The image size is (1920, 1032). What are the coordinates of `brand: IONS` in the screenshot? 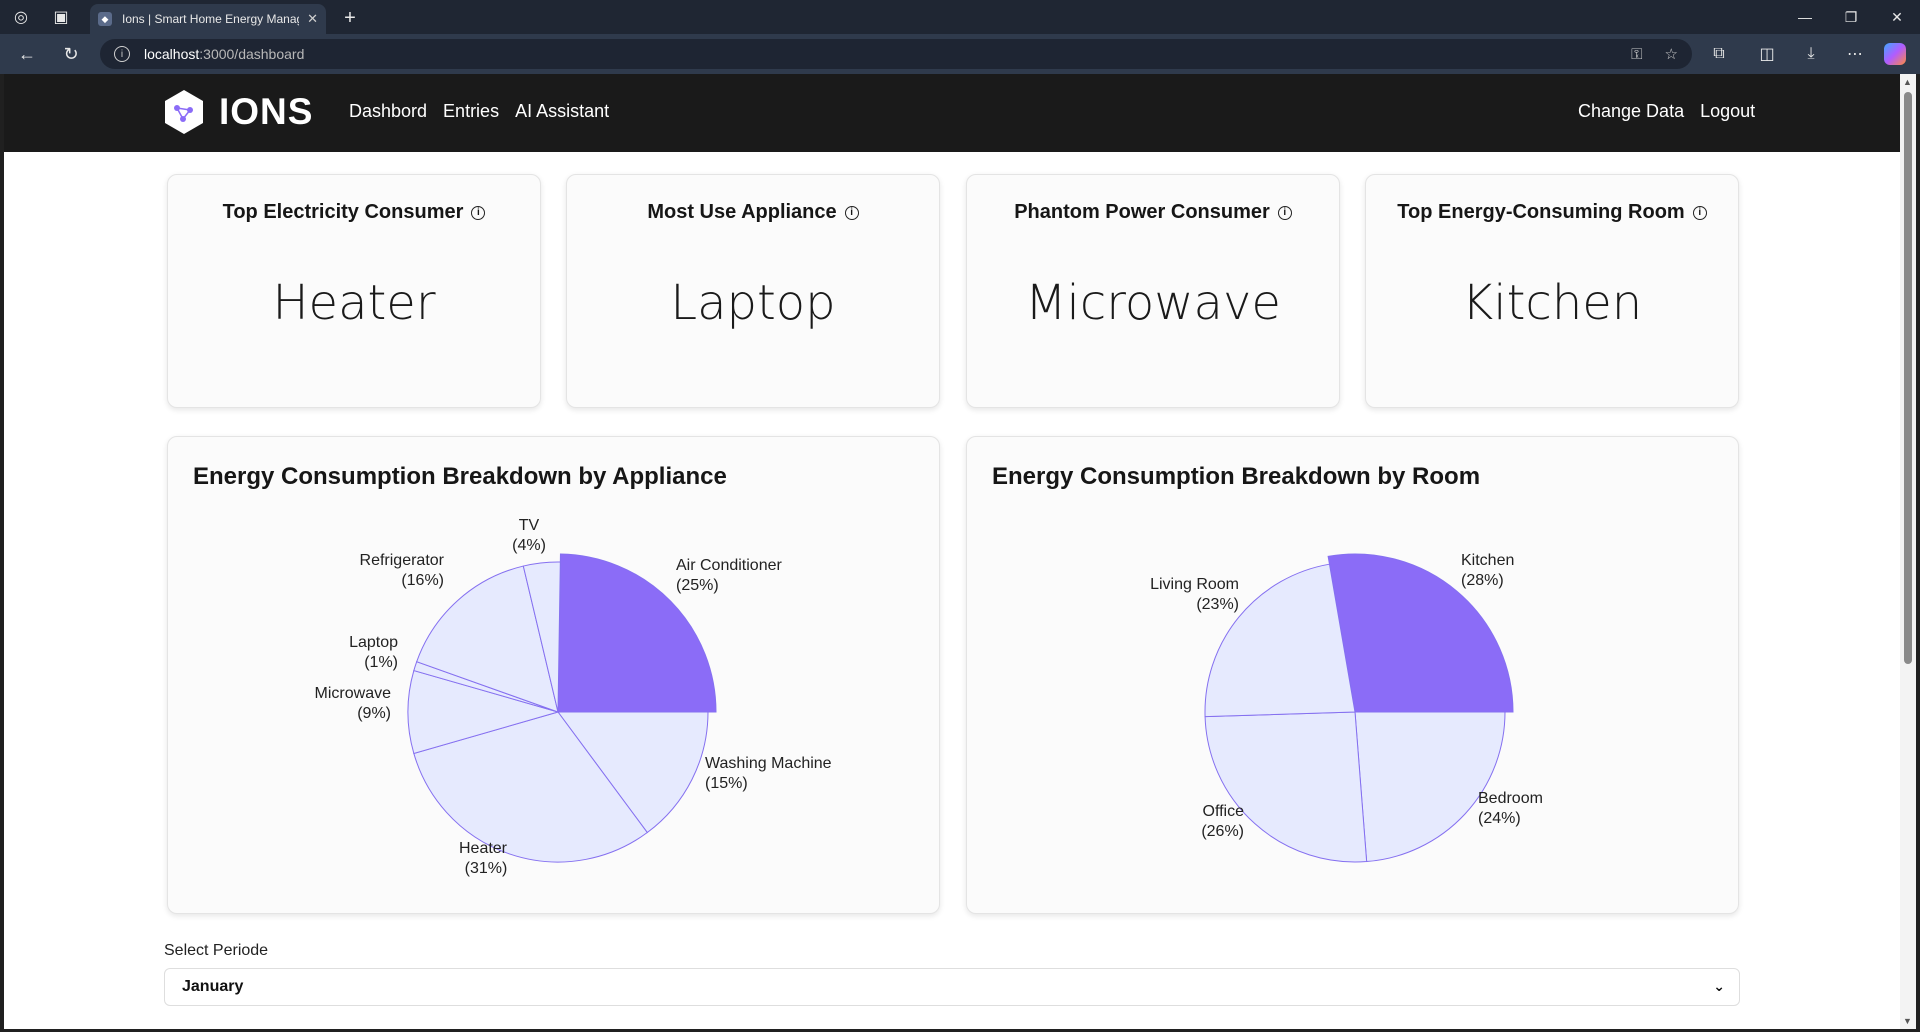 It's located at (238, 112).